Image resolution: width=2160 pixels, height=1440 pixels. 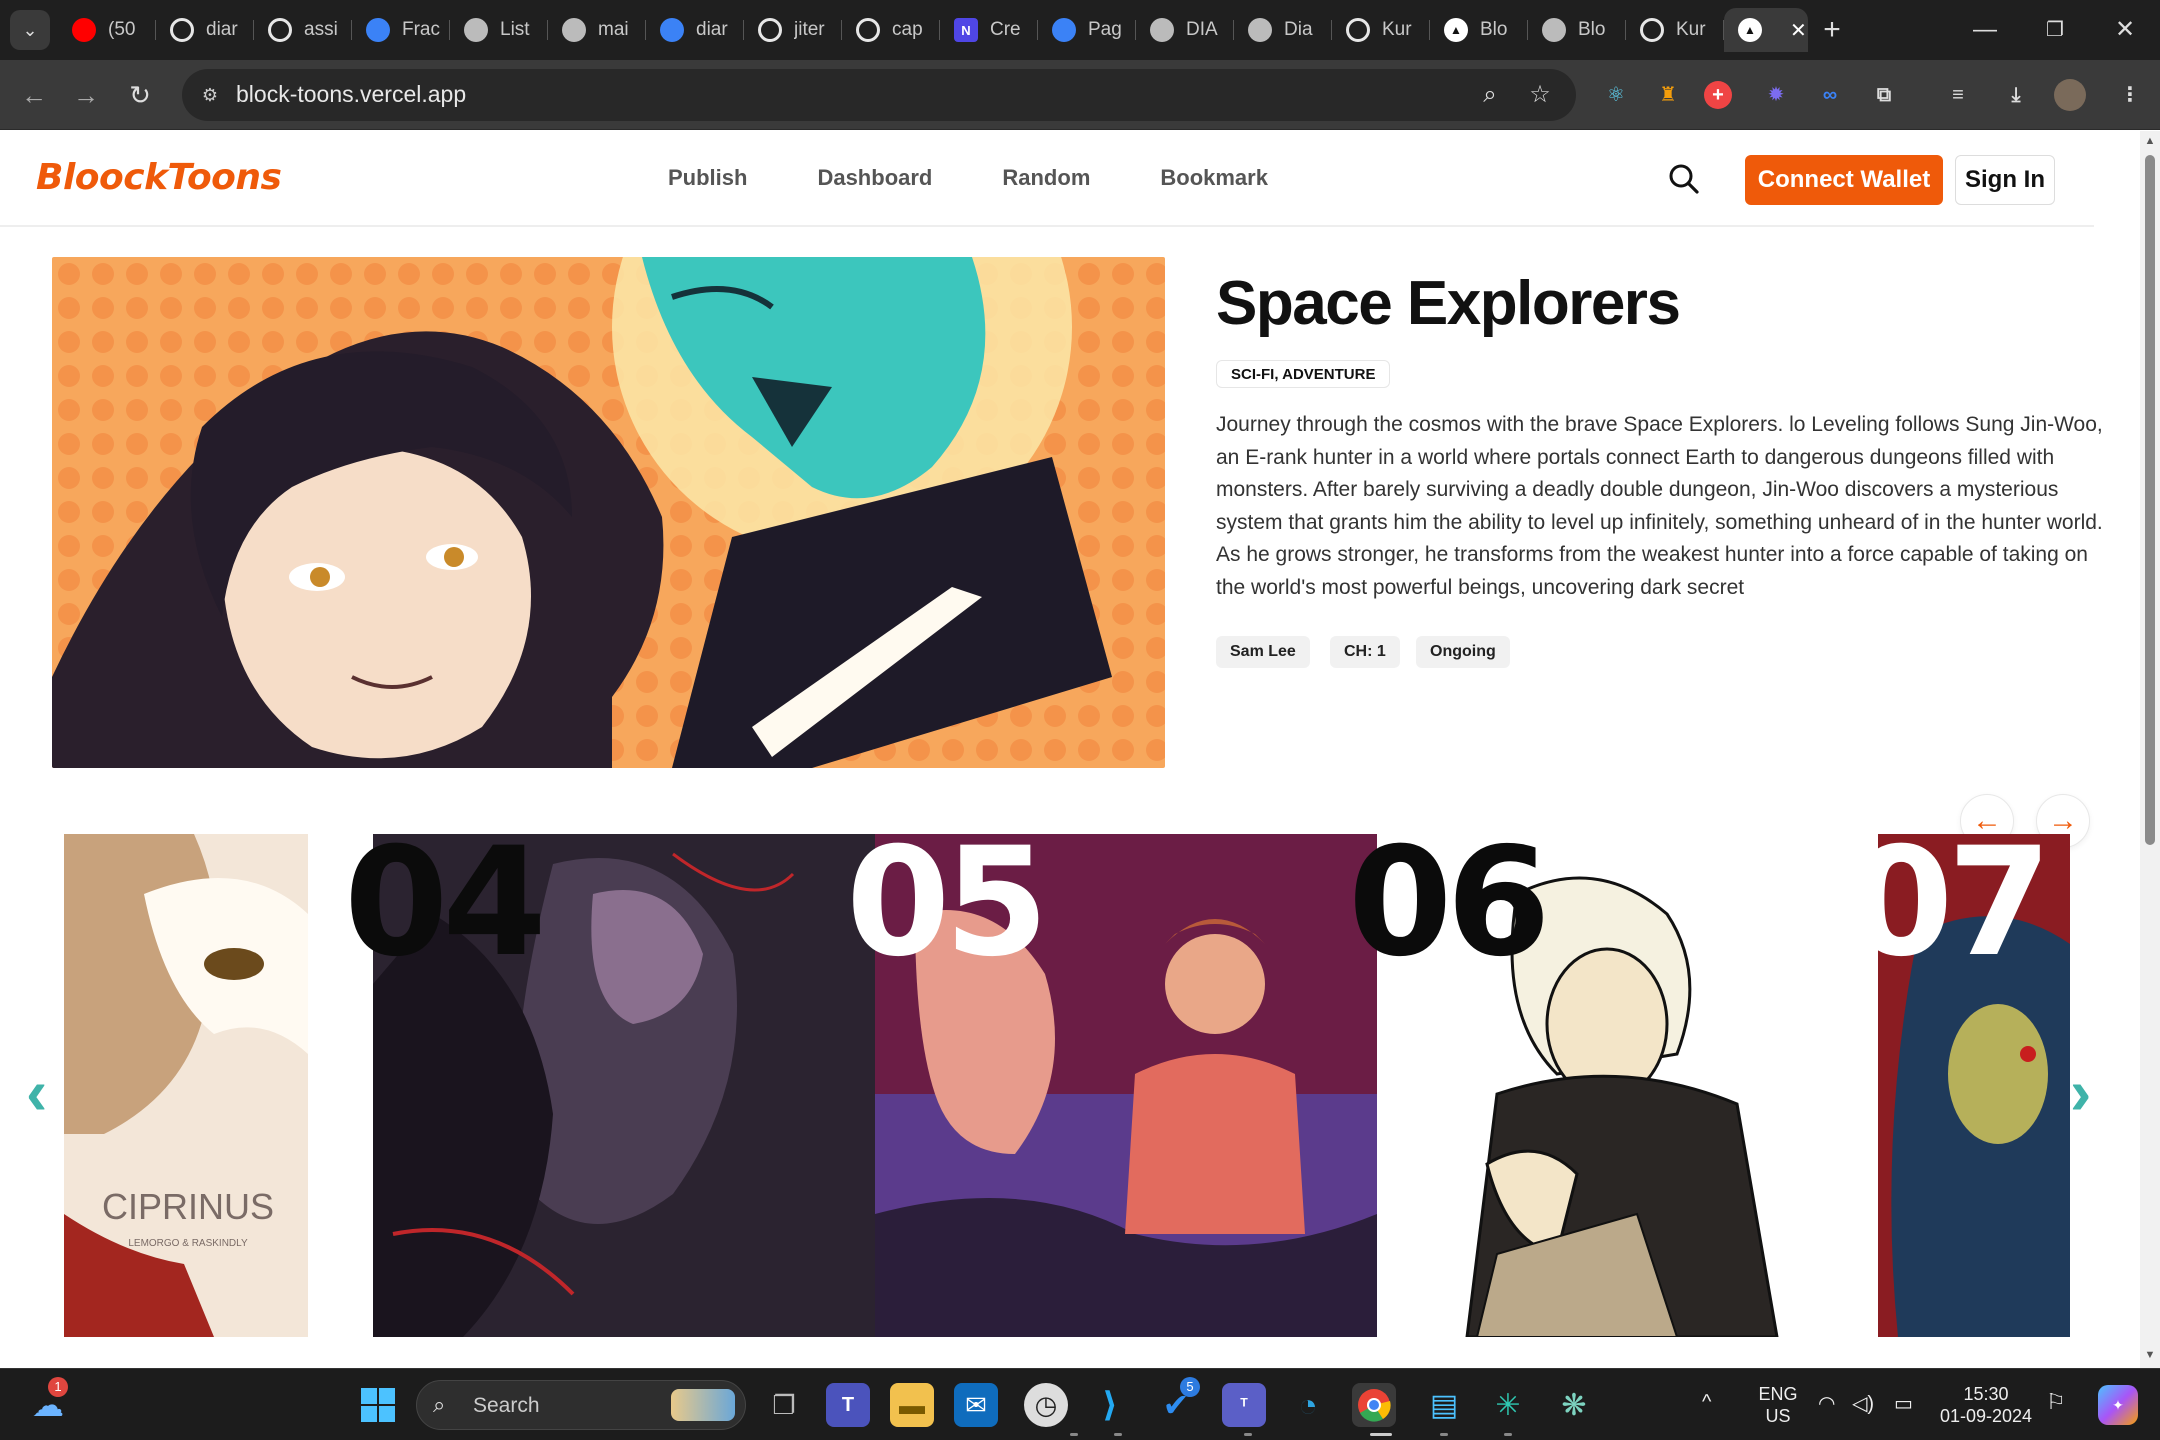 I want to click on connect-wallet-button: Connect Wallet, so click(x=1844, y=180).